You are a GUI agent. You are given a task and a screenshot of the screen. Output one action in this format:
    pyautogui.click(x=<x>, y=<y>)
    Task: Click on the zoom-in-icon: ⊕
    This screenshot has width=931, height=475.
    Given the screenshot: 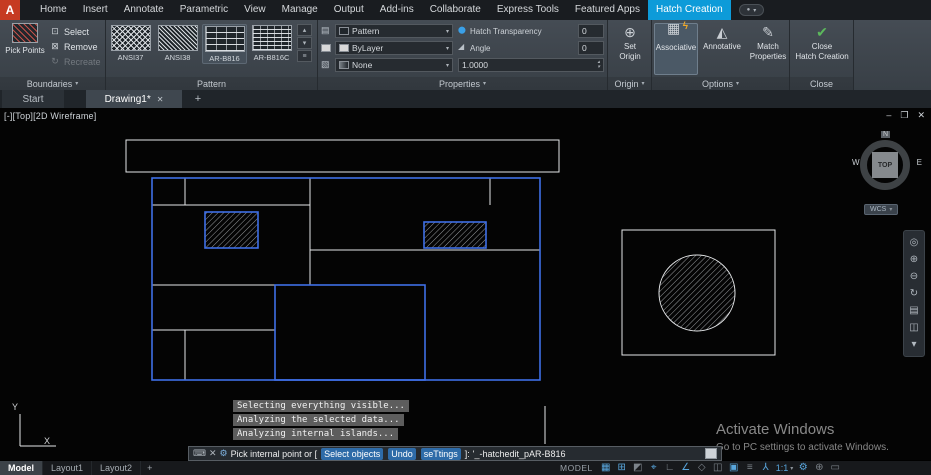 What is the action you would take?
    pyautogui.click(x=914, y=259)
    